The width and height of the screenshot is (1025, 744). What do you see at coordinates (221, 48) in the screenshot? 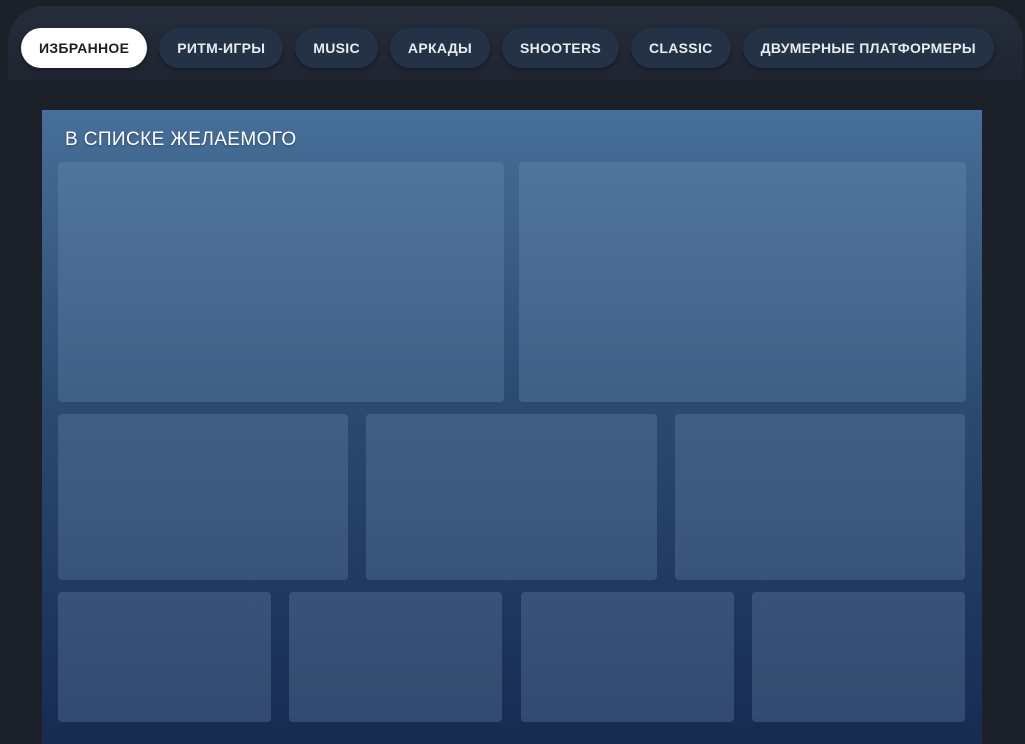
I see `tab-rhythm-games: РИТМ-ИГРЫ` at bounding box center [221, 48].